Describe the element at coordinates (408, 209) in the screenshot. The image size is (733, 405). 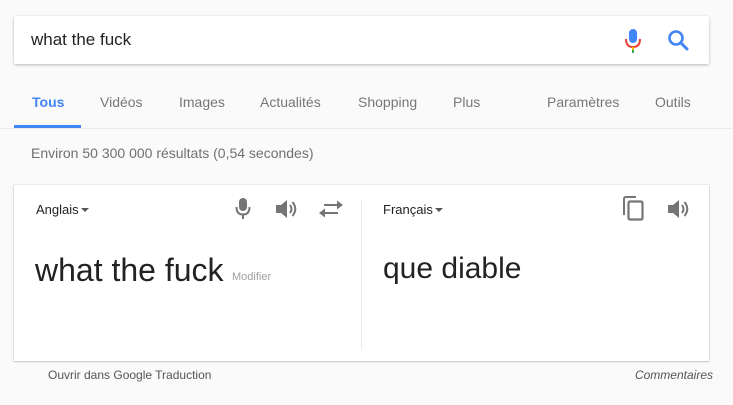
I see `target-language-label: Français` at that location.